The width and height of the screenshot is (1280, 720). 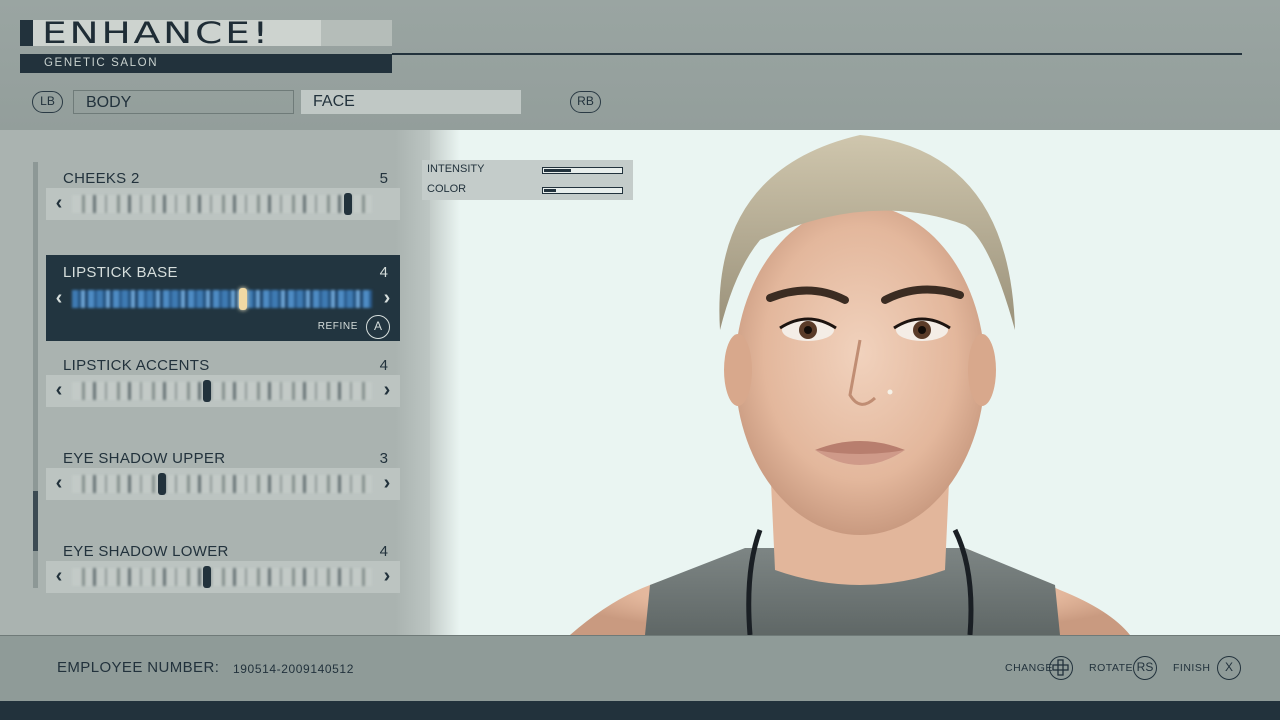 I want to click on refine-label: REFINE, so click(x=337, y=326).